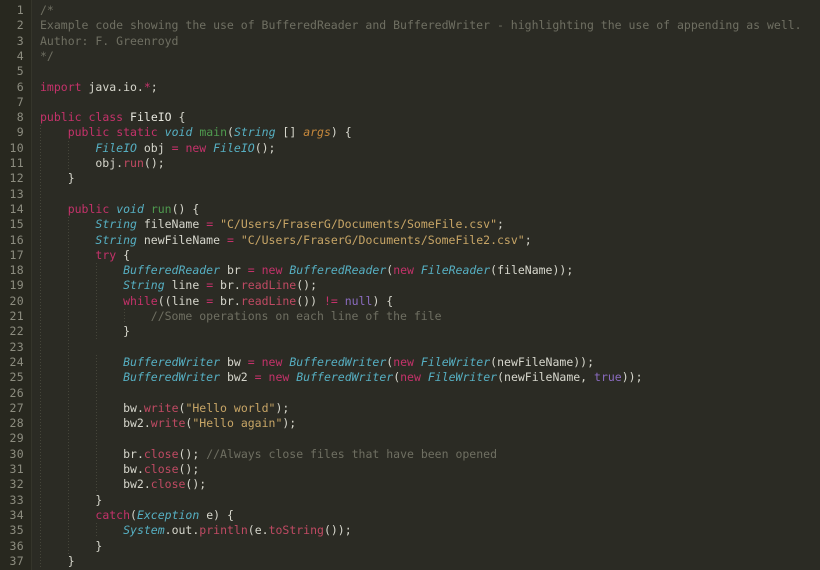 This screenshot has height=570, width=820. Describe the element at coordinates (20, 101) in the screenshot. I see `line-number: 7` at that location.